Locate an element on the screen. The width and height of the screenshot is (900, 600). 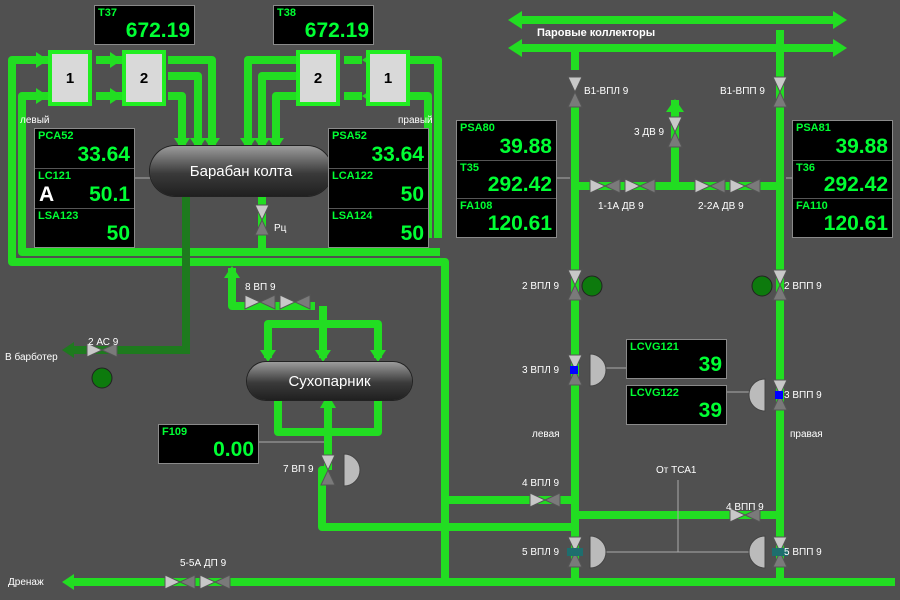
value-lcvg121: 39 is located at coordinates (710, 364).